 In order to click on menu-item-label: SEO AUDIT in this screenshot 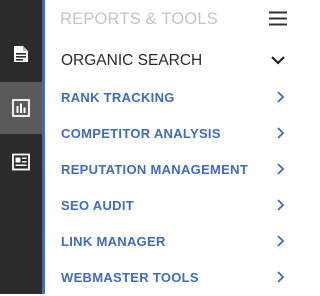, I will do `click(98, 205)`.